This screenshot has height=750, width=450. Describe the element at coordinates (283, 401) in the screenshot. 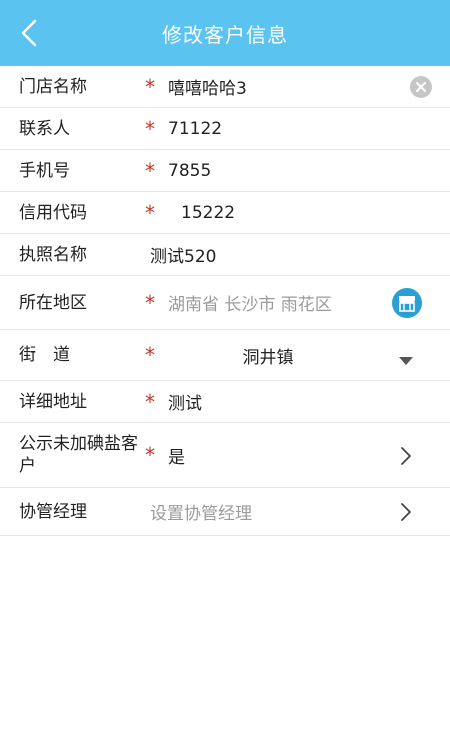

I see `address-input` at that location.